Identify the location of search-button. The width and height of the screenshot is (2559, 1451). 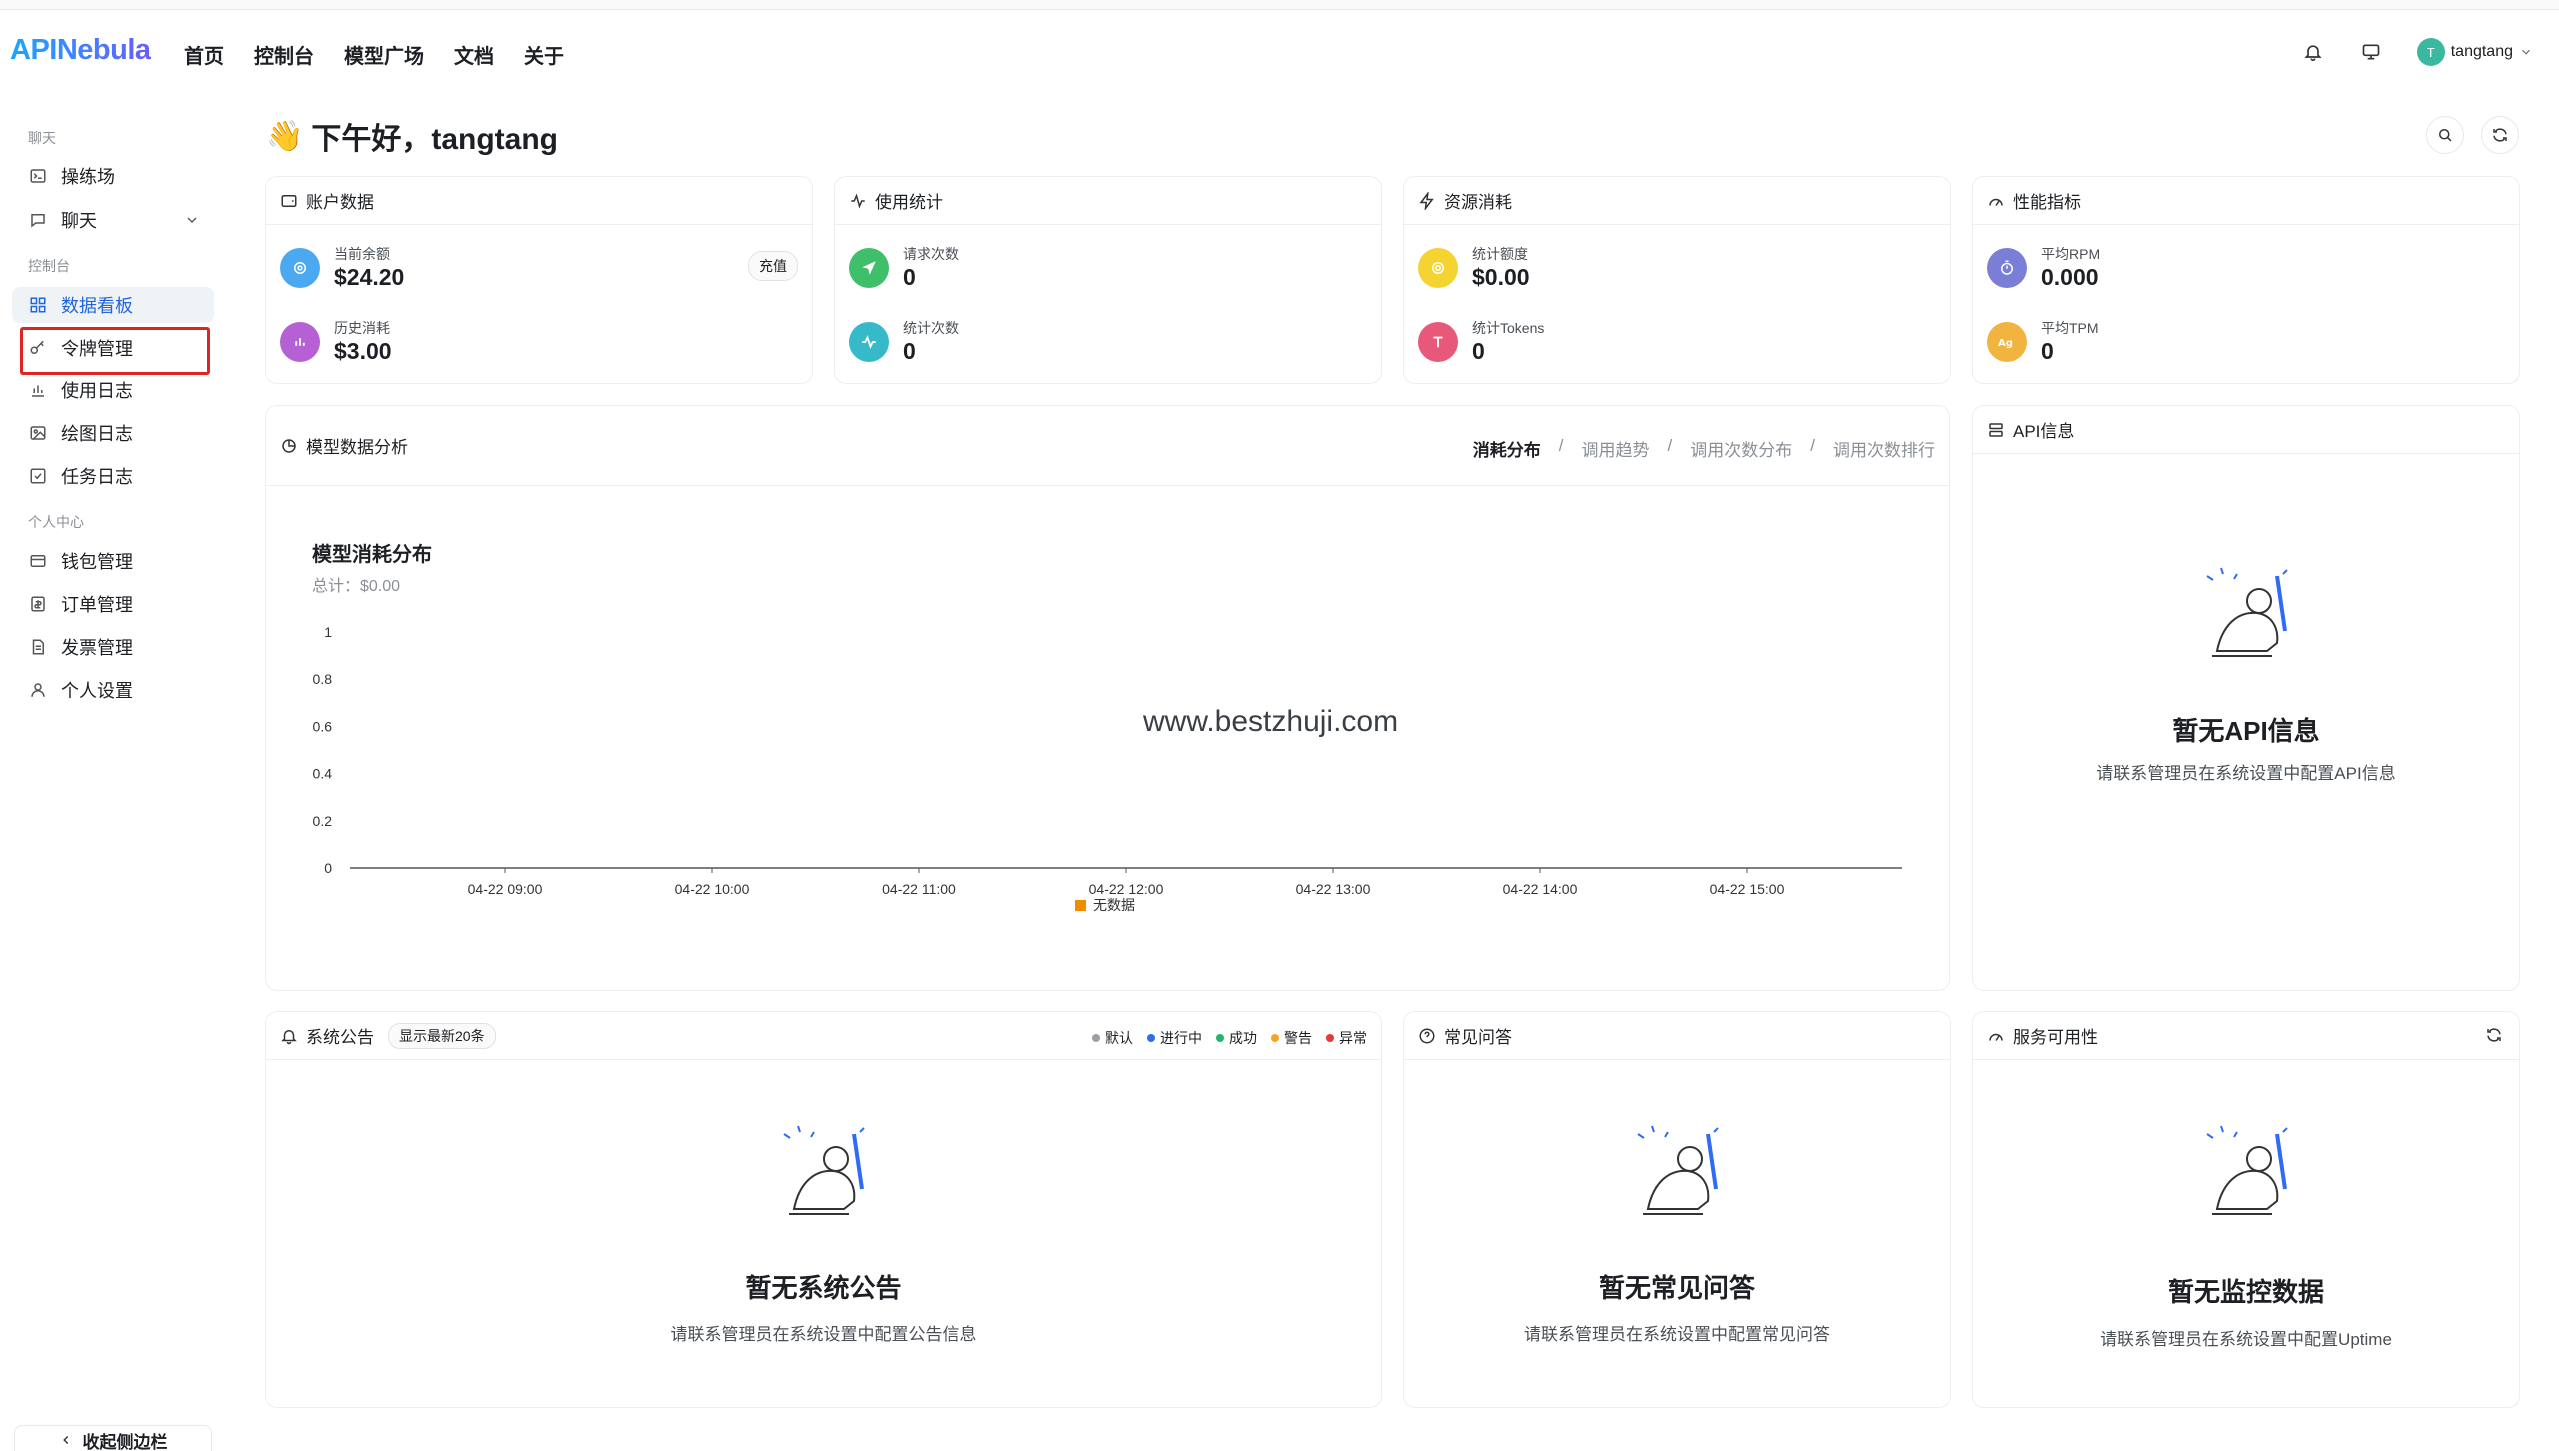
(2445, 135).